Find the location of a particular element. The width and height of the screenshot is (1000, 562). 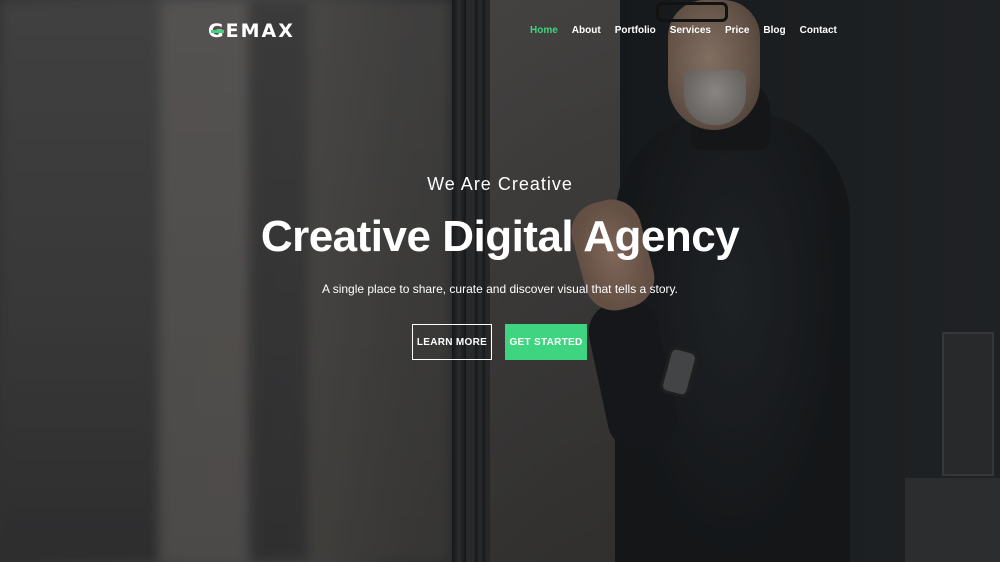

logo-mark: G is located at coordinates (217, 31).